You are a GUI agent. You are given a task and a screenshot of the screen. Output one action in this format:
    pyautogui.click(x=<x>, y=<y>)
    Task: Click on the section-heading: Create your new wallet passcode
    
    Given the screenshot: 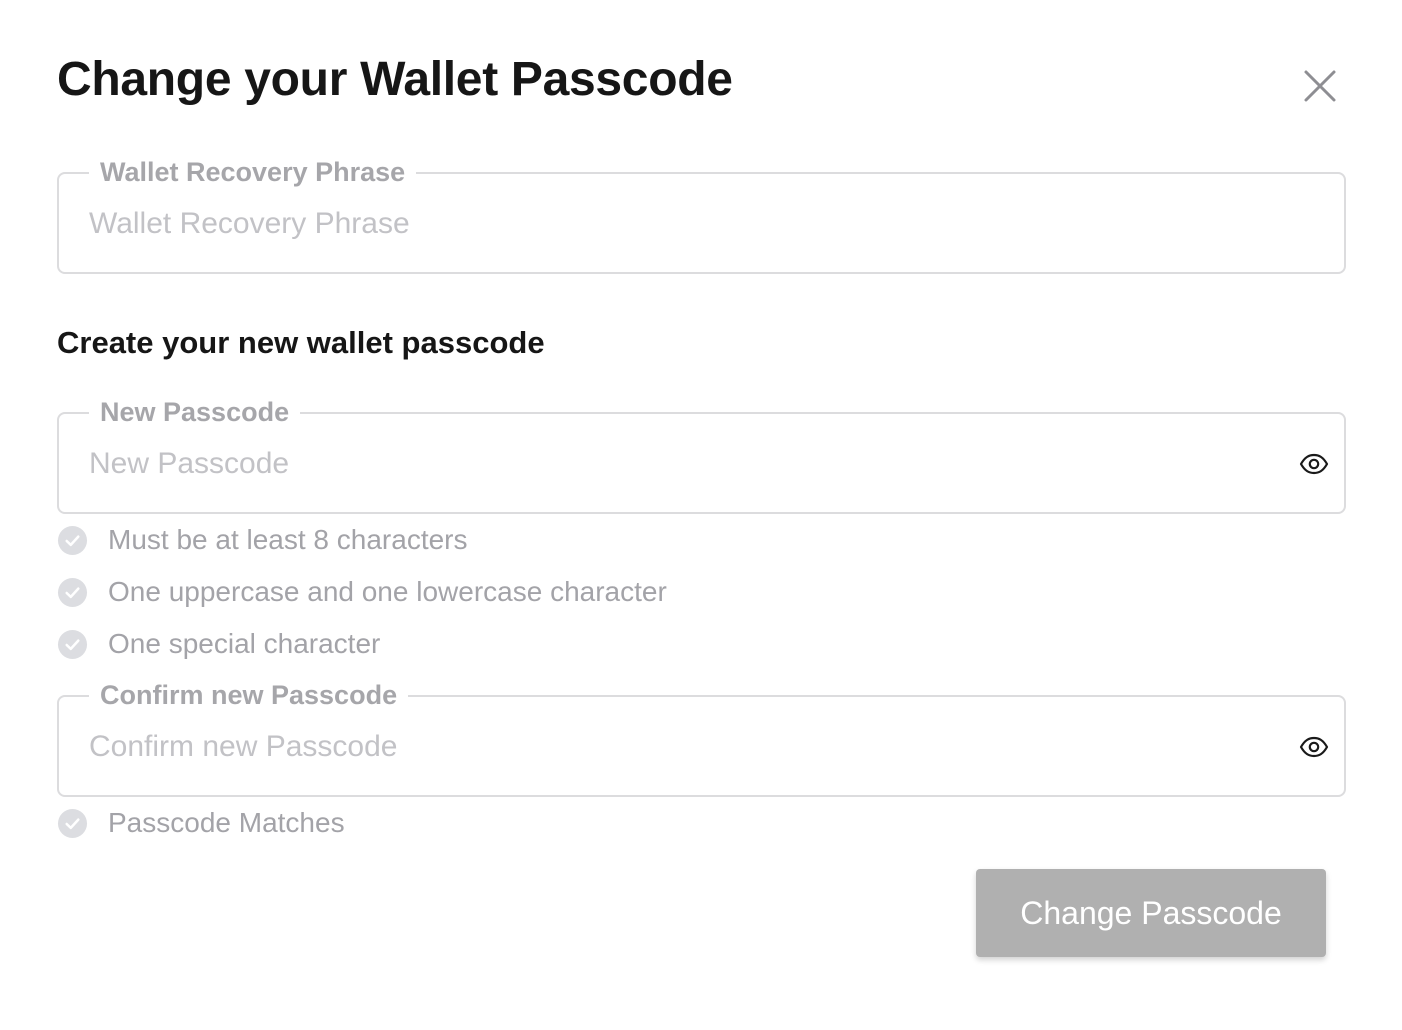 What is the action you would take?
    pyautogui.click(x=301, y=342)
    